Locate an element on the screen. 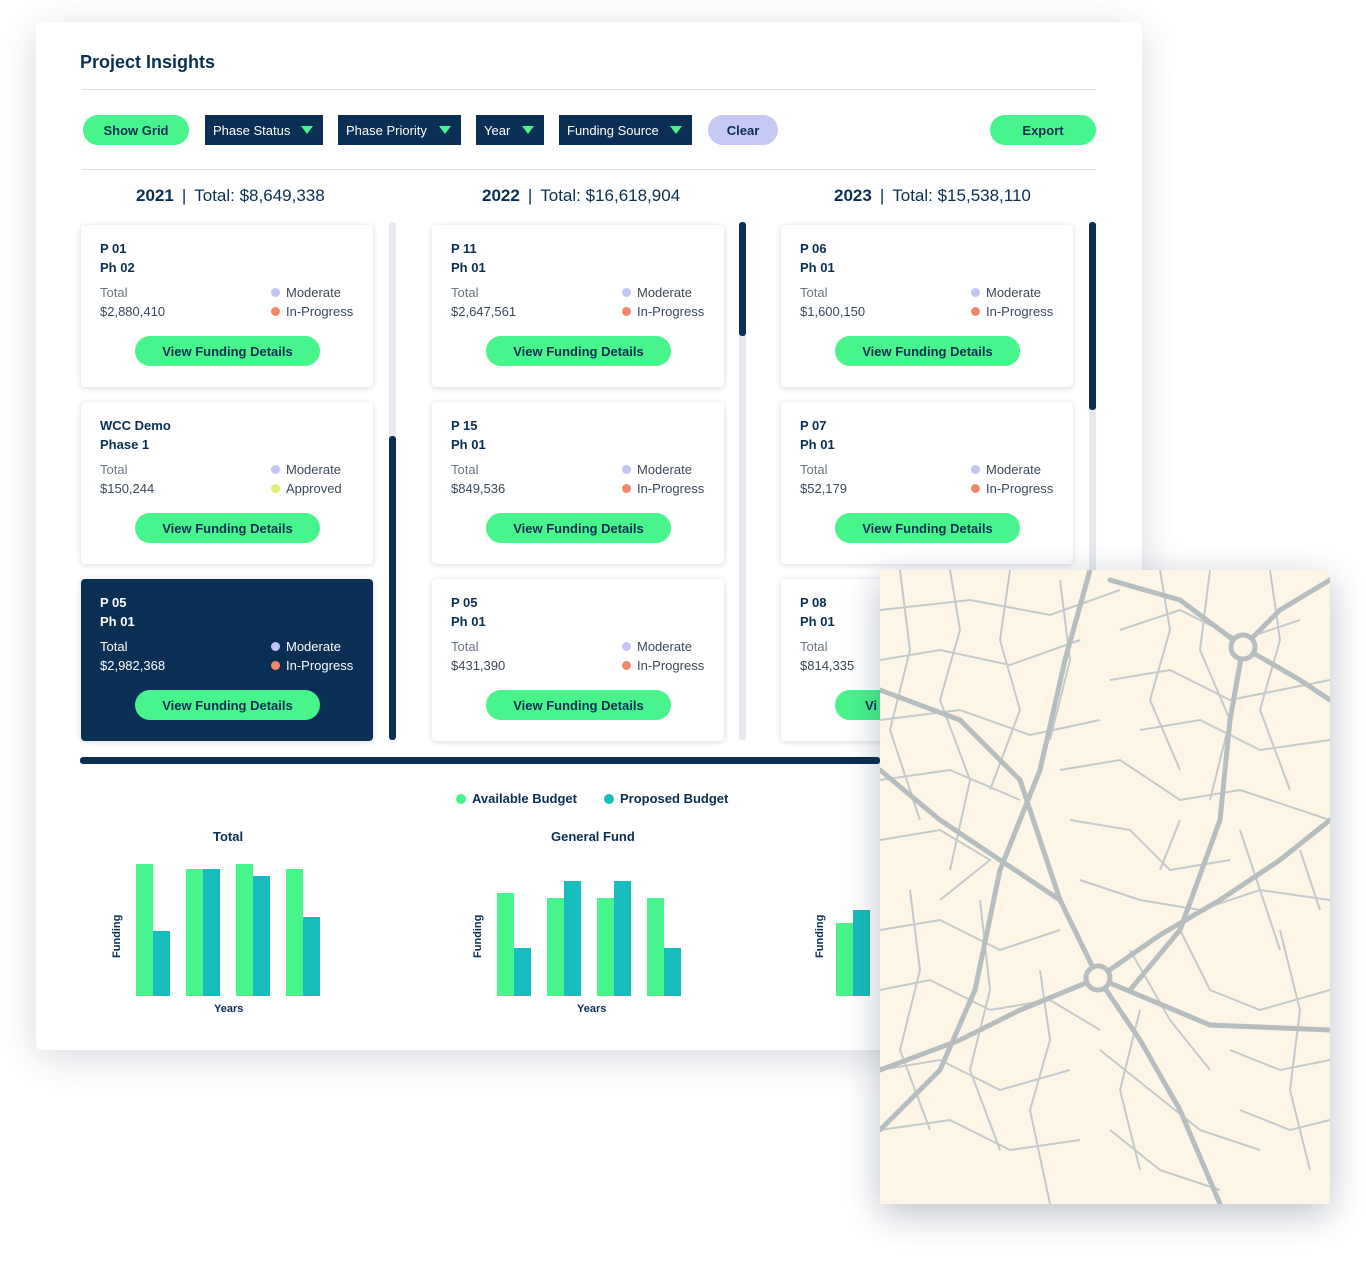 The height and width of the screenshot is (1265, 1366). chart-title: Total is located at coordinates (228, 836).